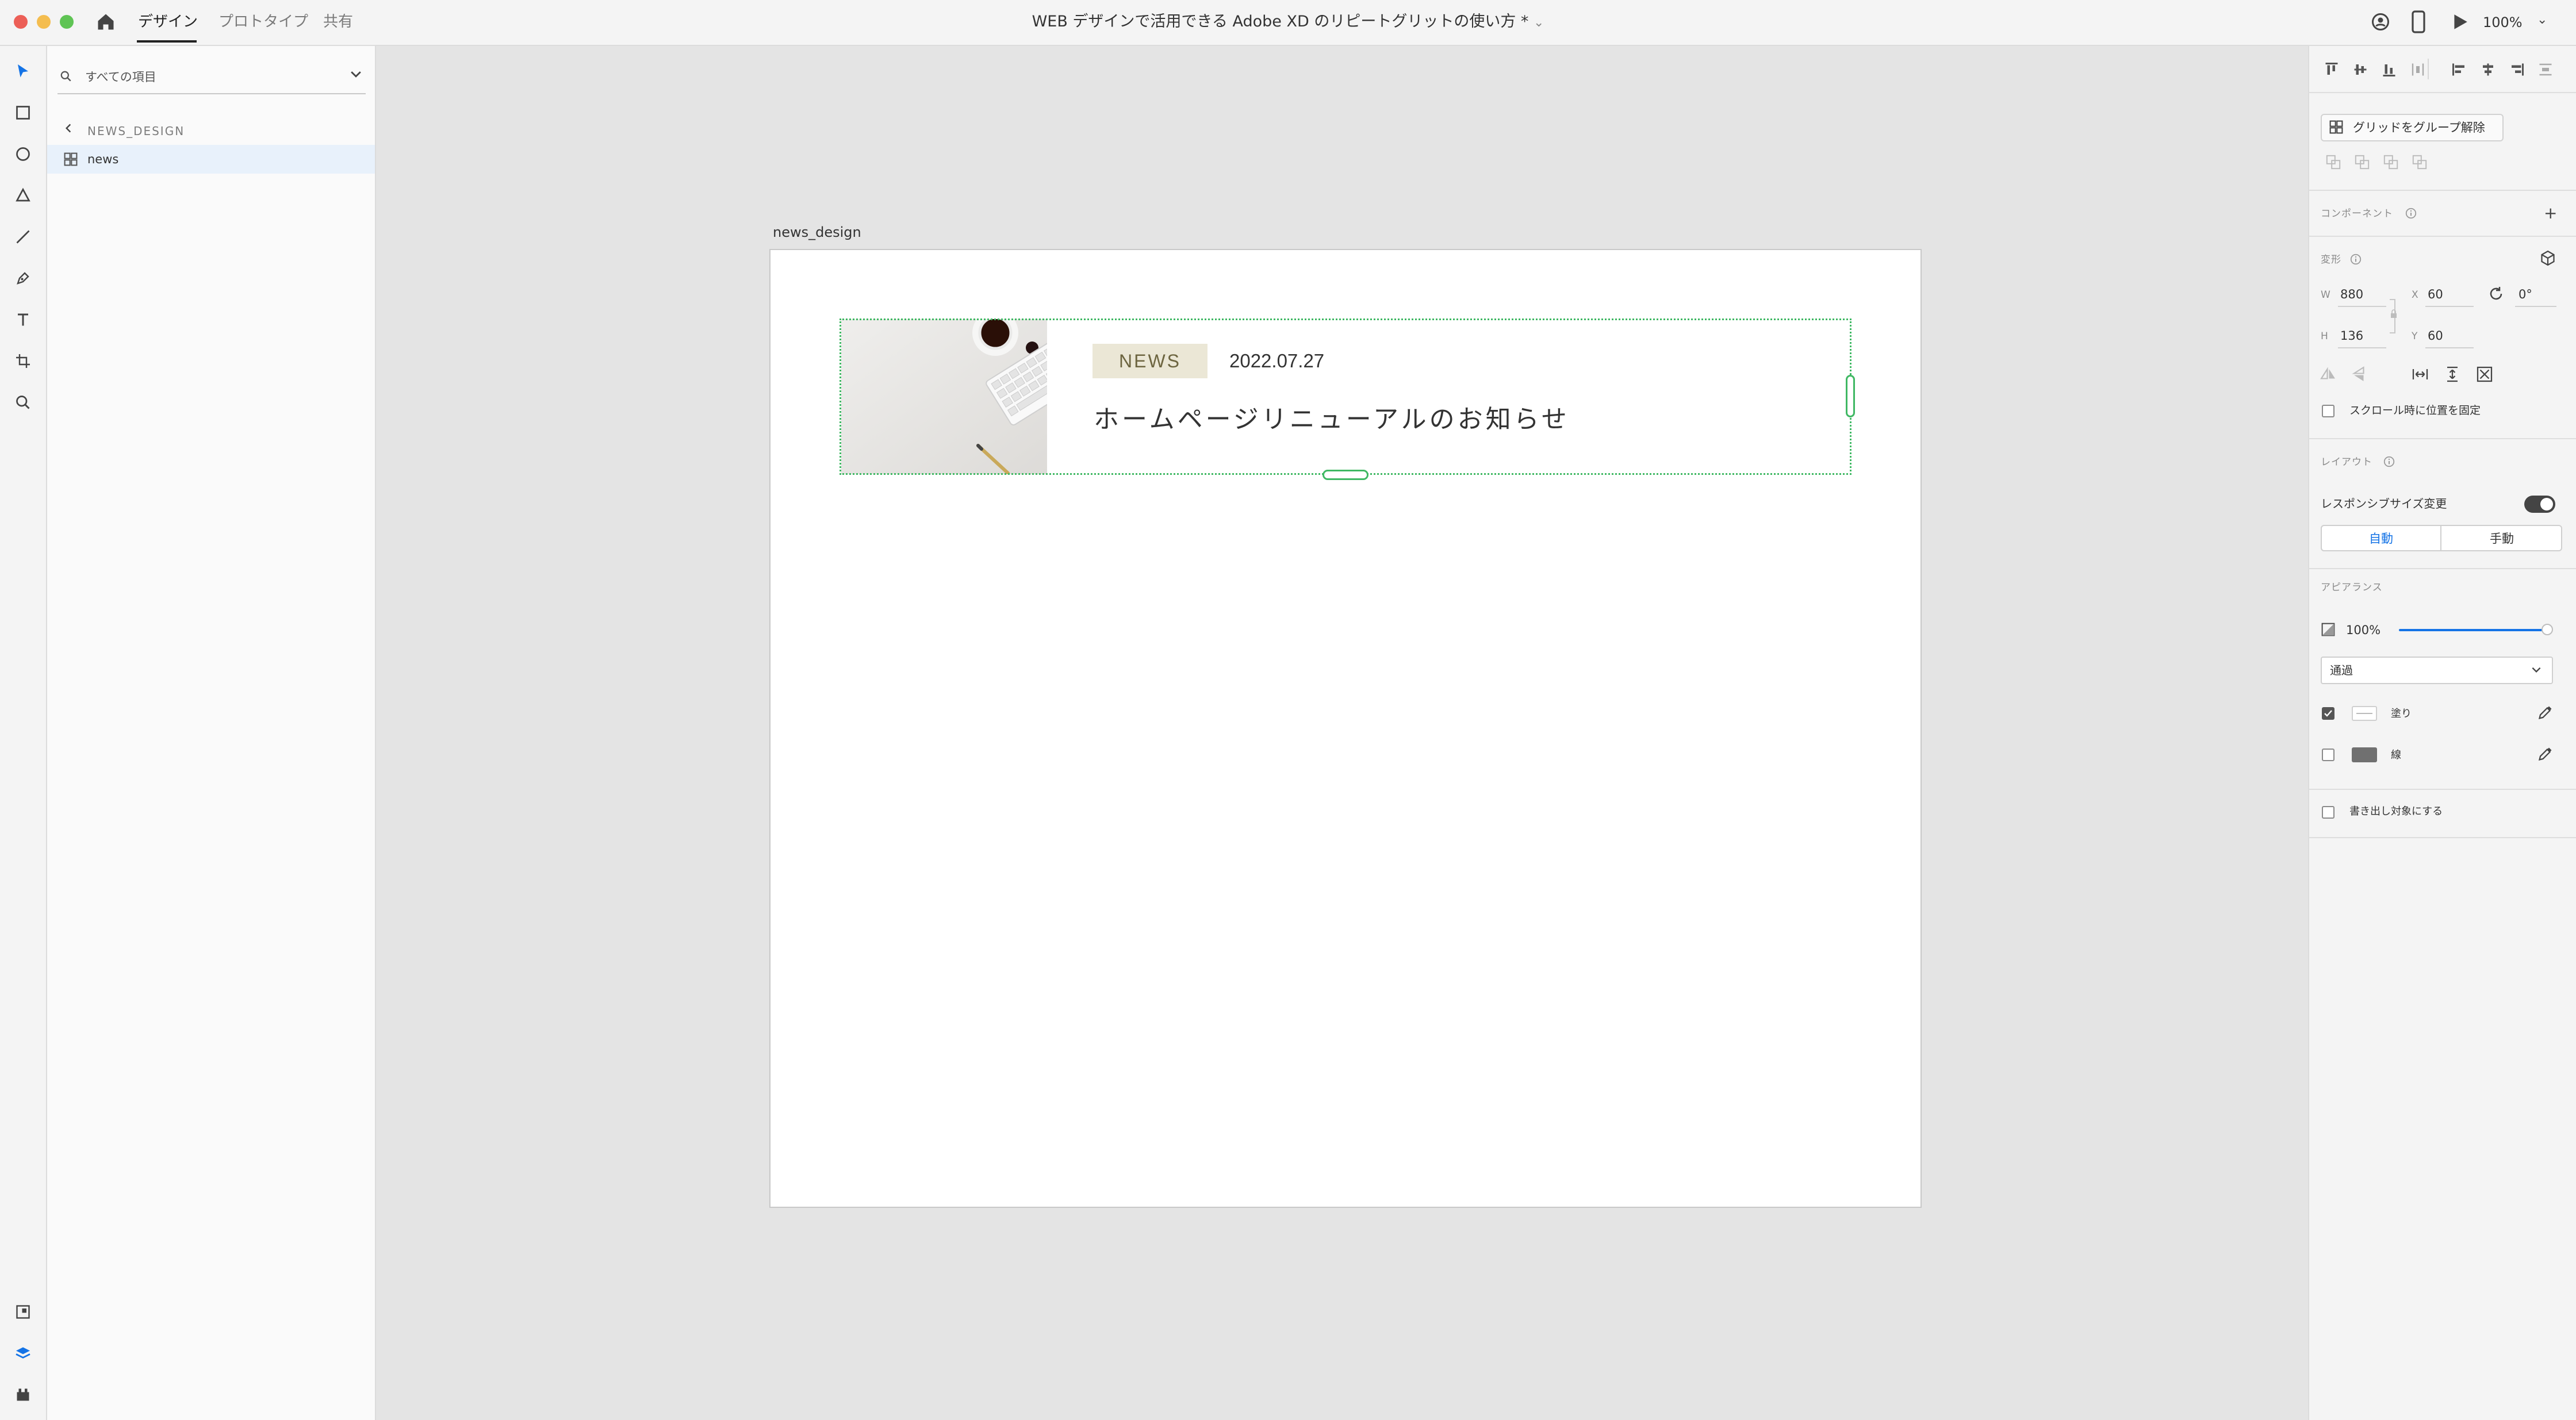  Describe the element at coordinates (2363, 630) in the screenshot. I see `opacity-value: 100%` at that location.